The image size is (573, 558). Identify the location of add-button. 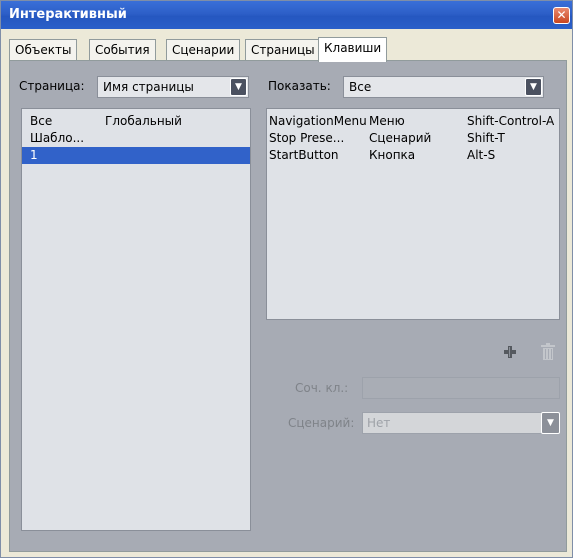
(510, 352).